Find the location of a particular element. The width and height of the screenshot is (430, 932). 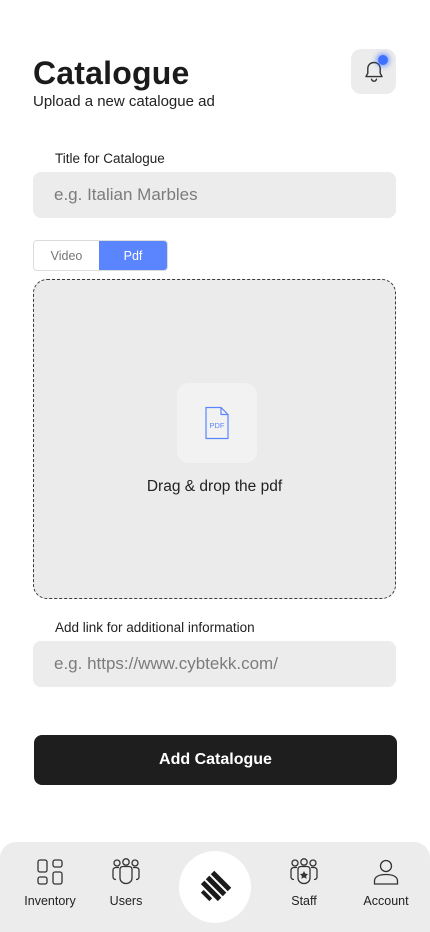

media-type-toggle: Video Pdf is located at coordinates (100, 255).